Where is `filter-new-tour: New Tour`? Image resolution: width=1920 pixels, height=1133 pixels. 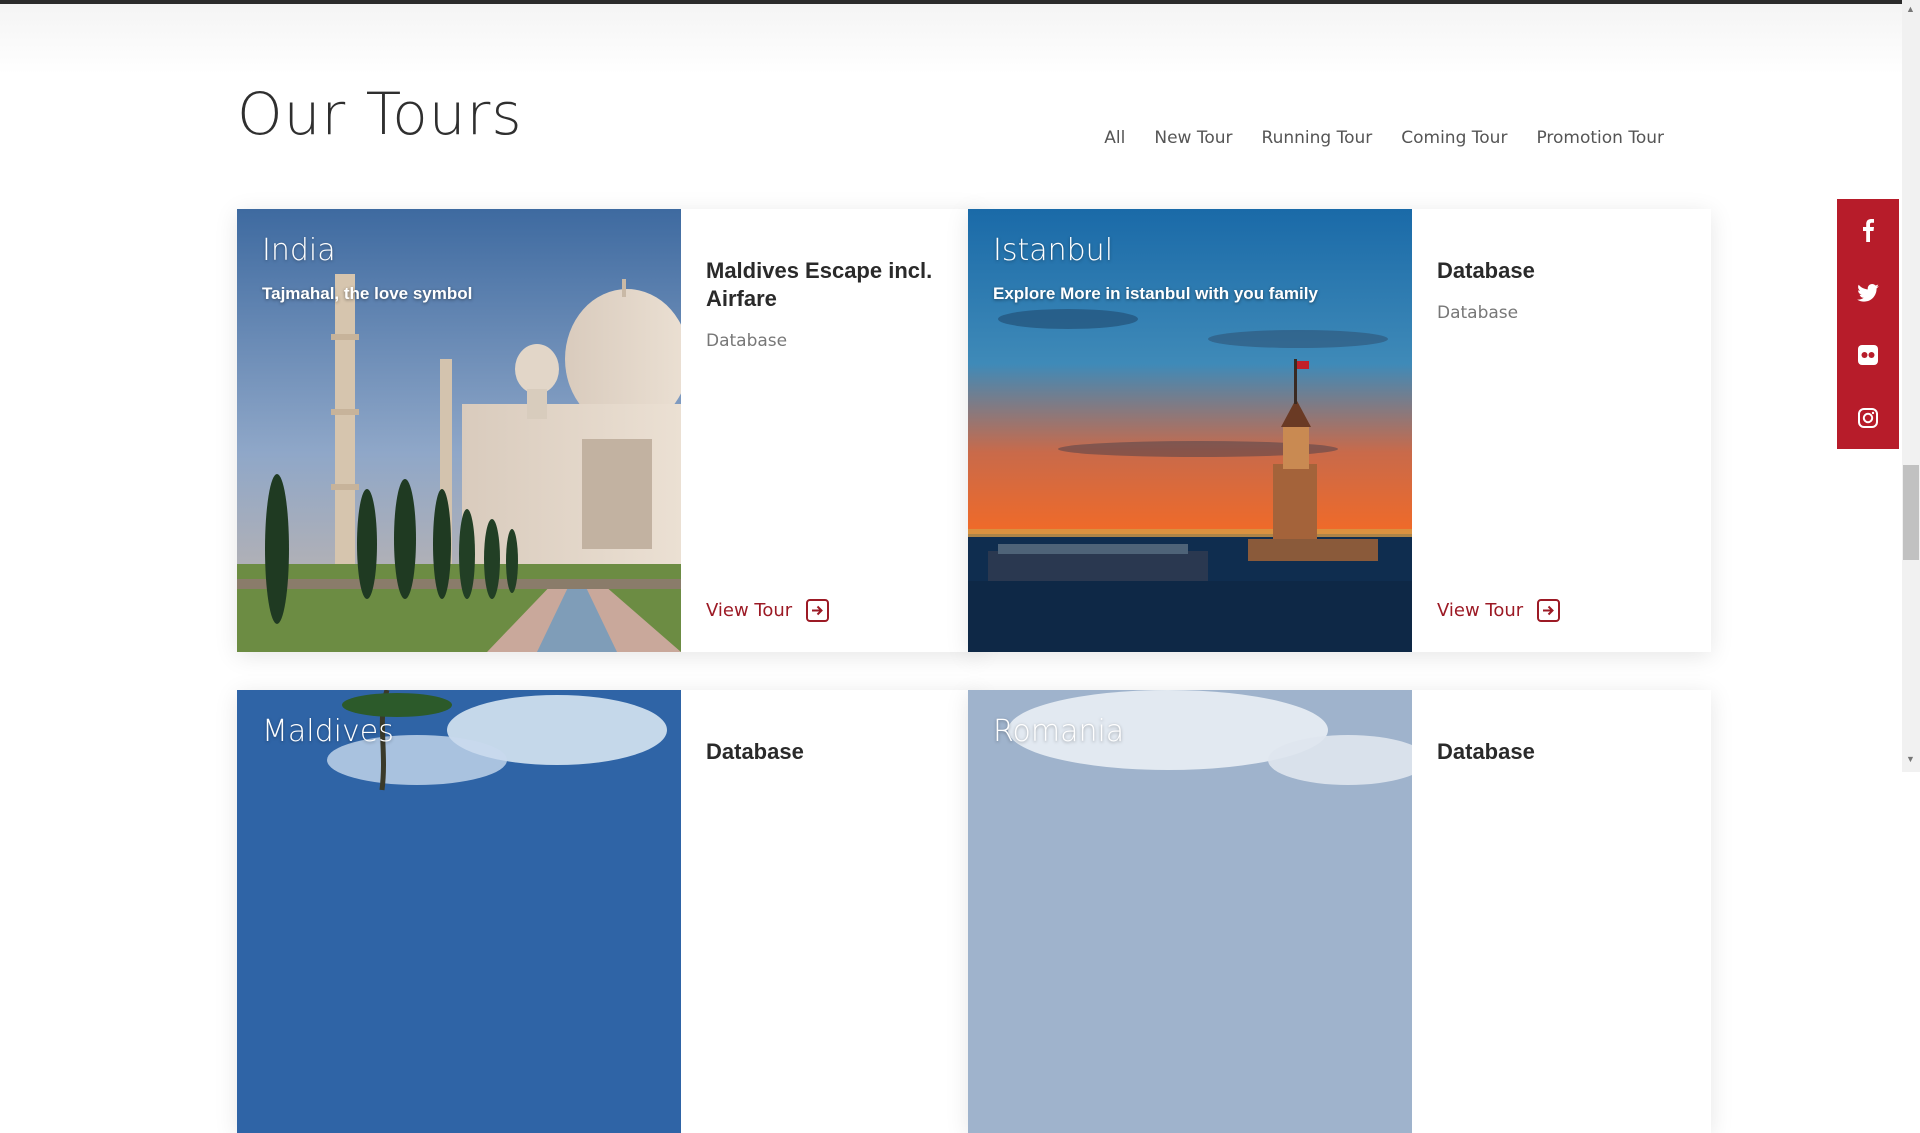
filter-new-tour: New Tour is located at coordinates (1193, 138).